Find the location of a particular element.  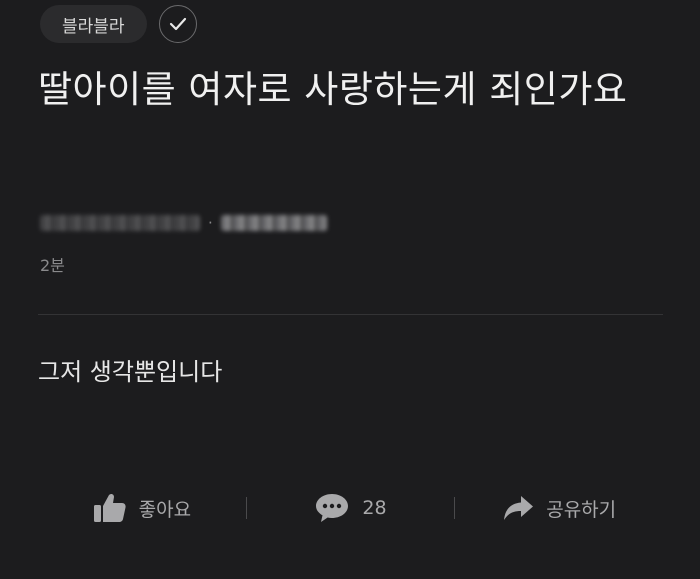

post-body: 그저 생각뿐입니다 is located at coordinates (130, 372).